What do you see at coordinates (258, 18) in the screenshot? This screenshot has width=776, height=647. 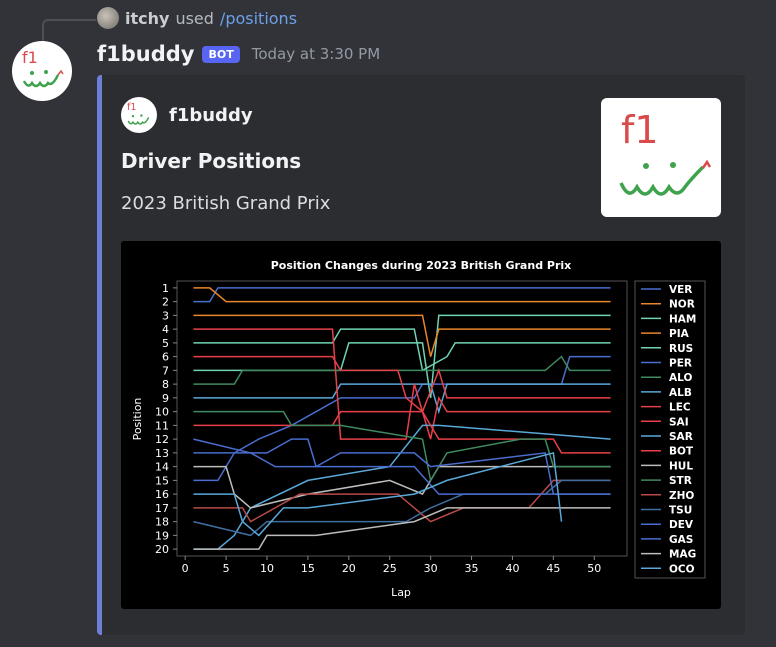 I see `reply-command: /positions` at bounding box center [258, 18].